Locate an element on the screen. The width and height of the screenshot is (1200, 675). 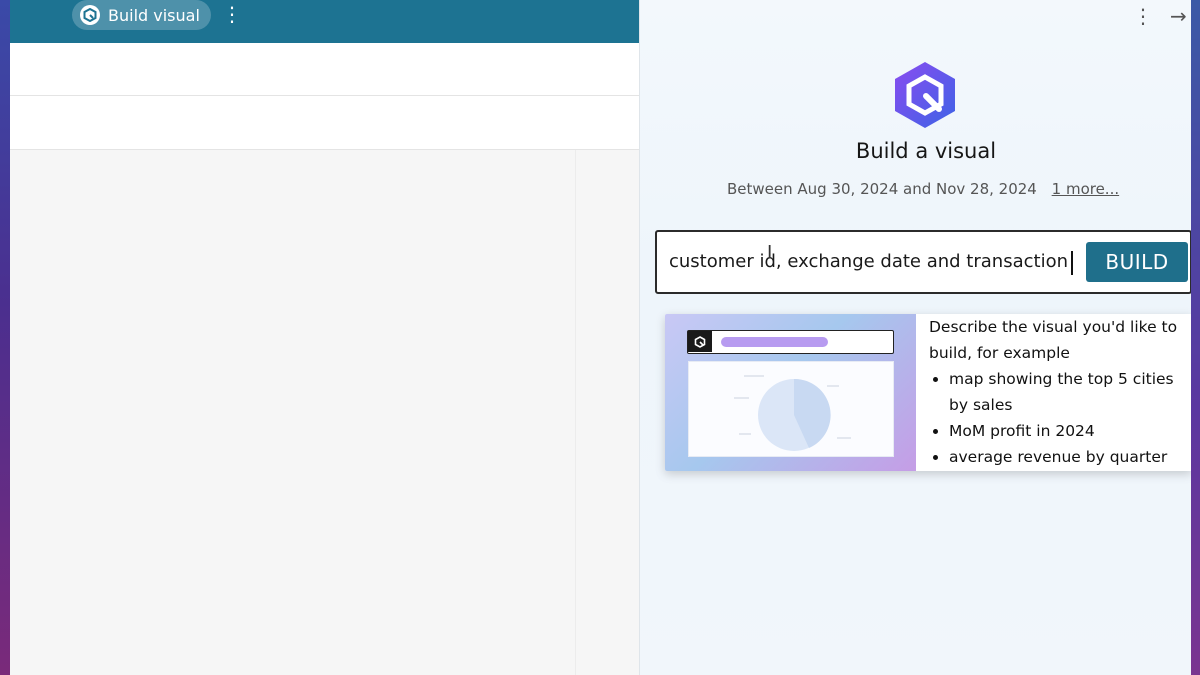
illustration-q-icon is located at coordinates (700, 341).